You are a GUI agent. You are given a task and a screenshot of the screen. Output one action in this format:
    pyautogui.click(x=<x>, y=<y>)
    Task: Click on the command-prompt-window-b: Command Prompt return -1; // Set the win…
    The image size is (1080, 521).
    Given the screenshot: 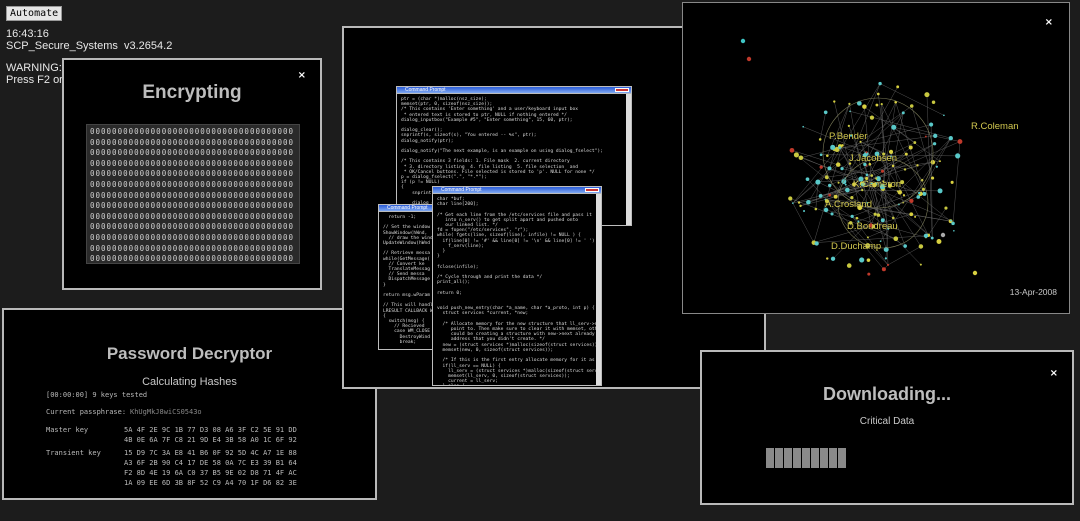 What is the action you would take?
    pyautogui.click(x=408, y=277)
    